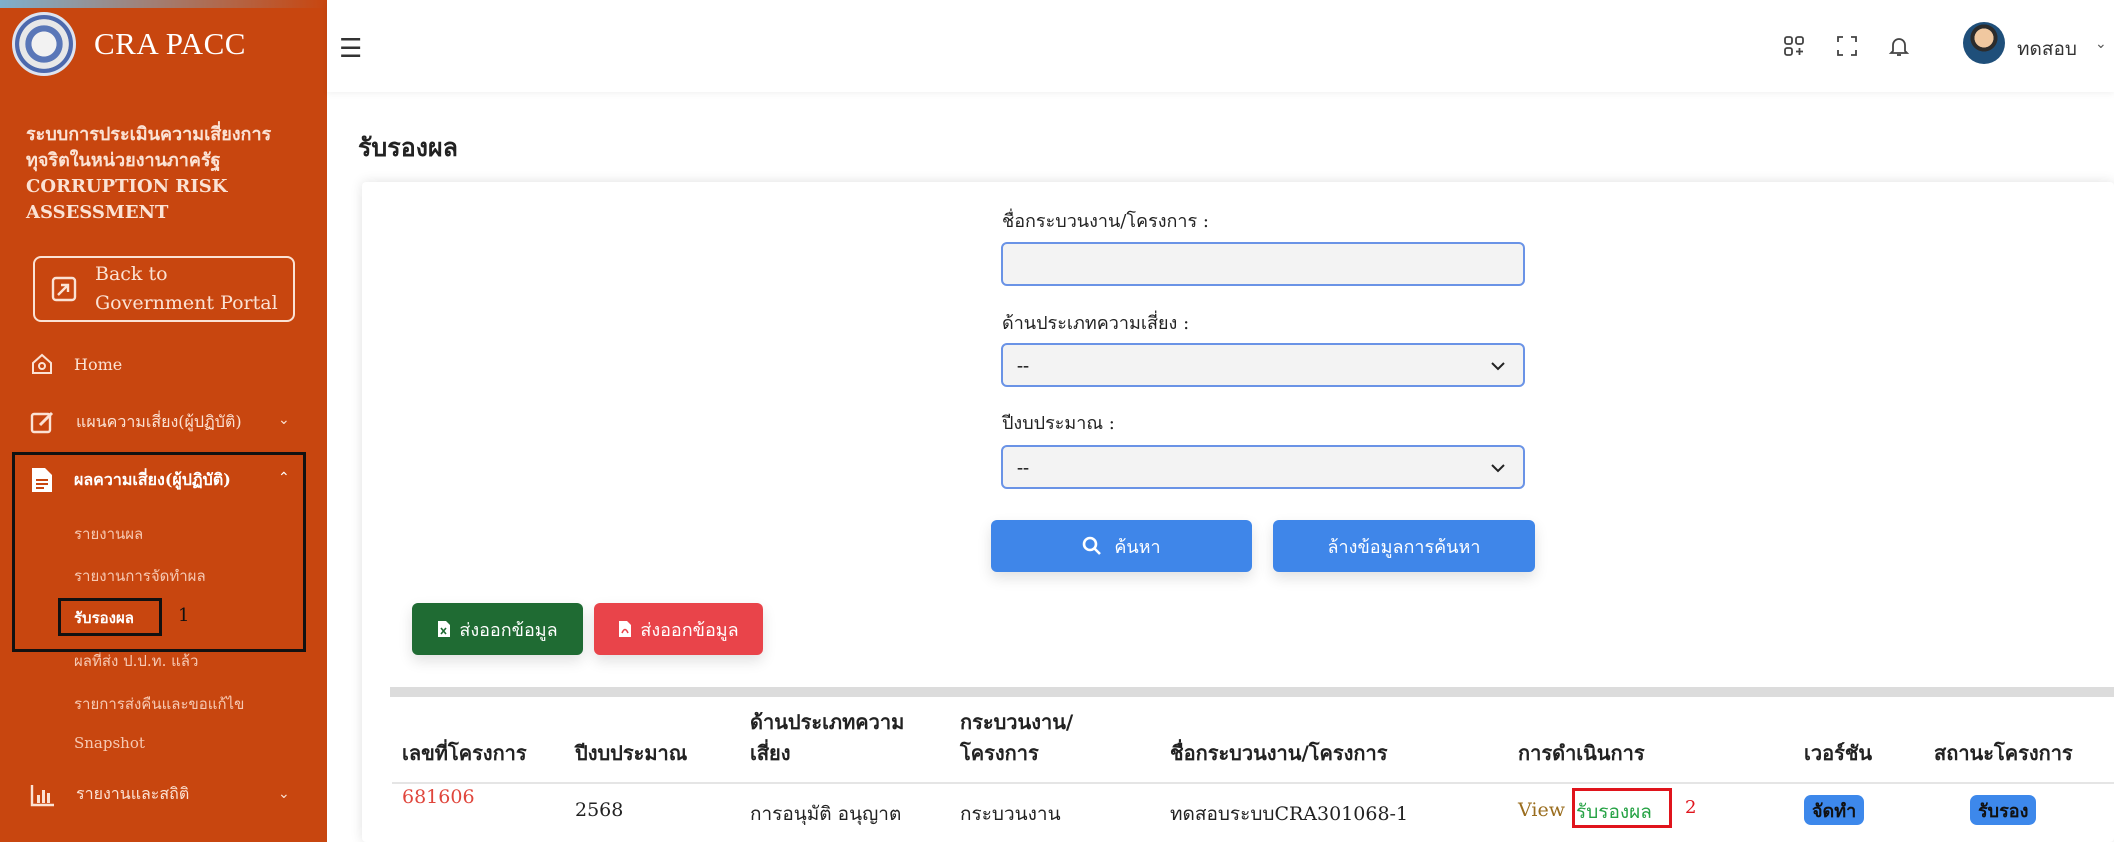 This screenshot has height=842, width=2114. I want to click on search-button: ค้นหา, so click(1121, 546).